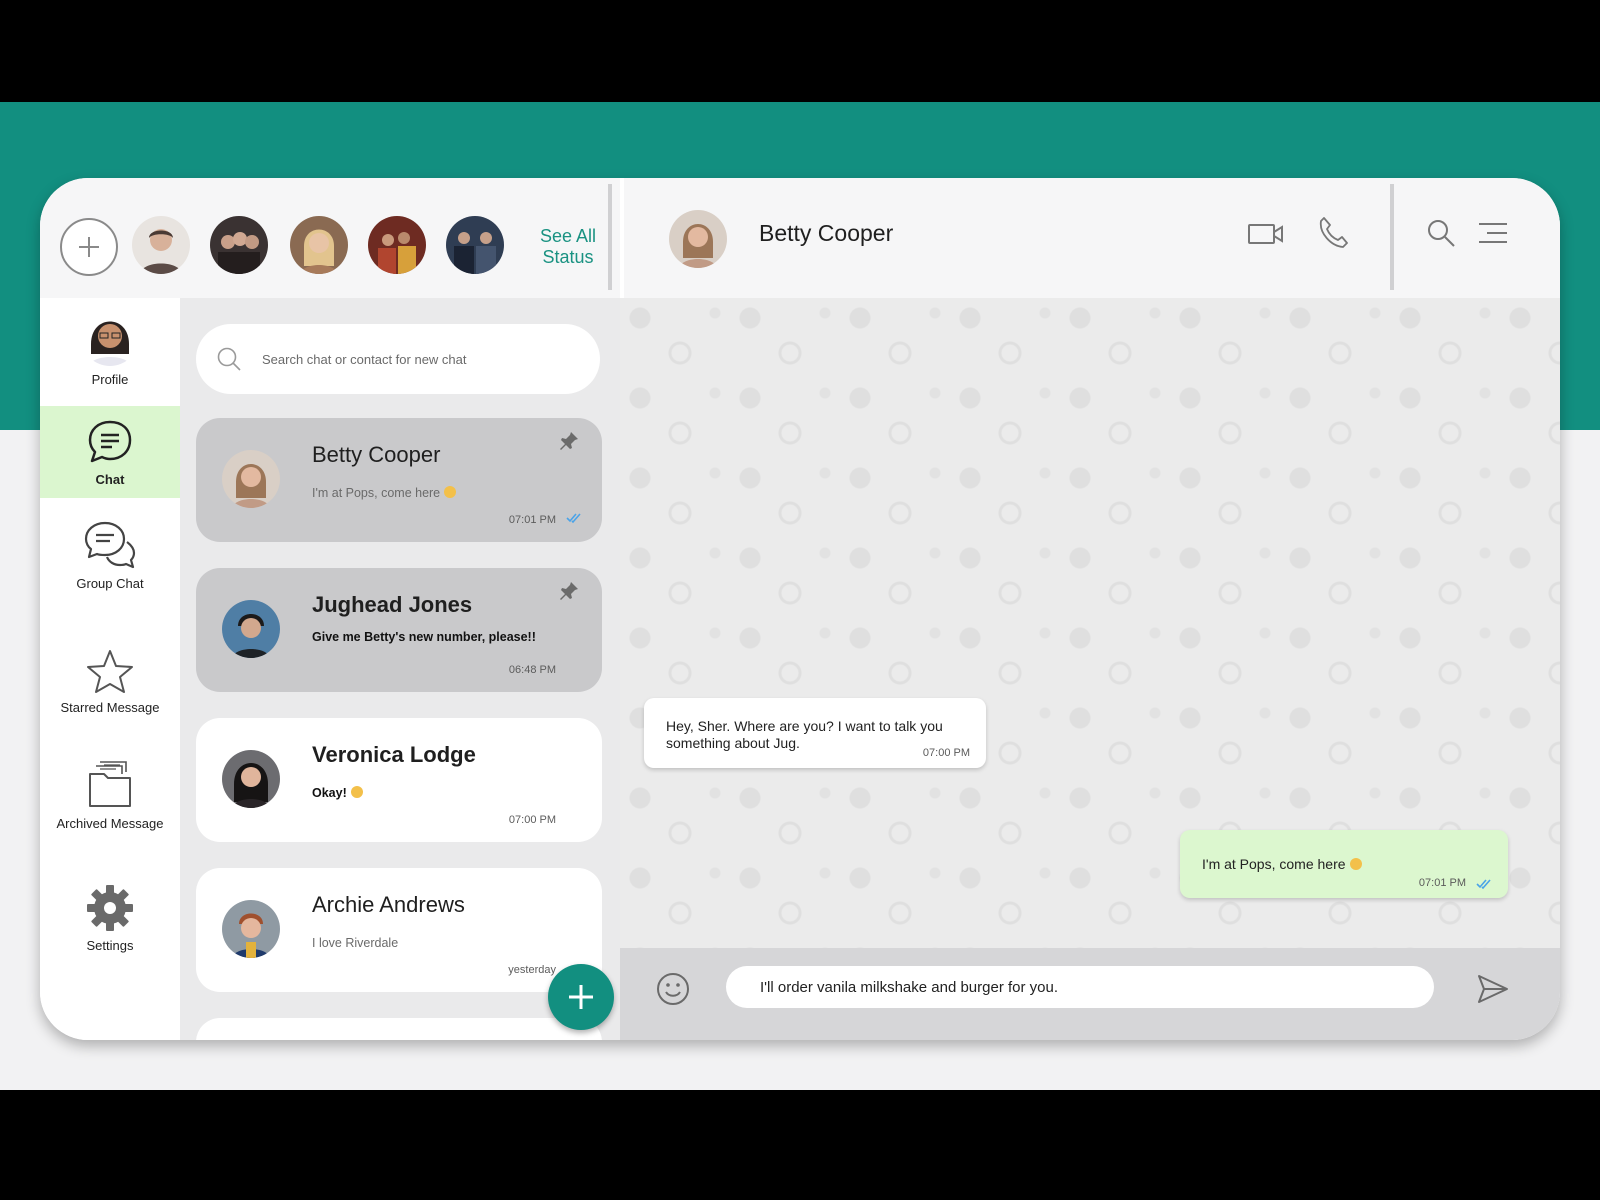 The image size is (1600, 1200). I want to click on message-composer, so click(1090, 994).